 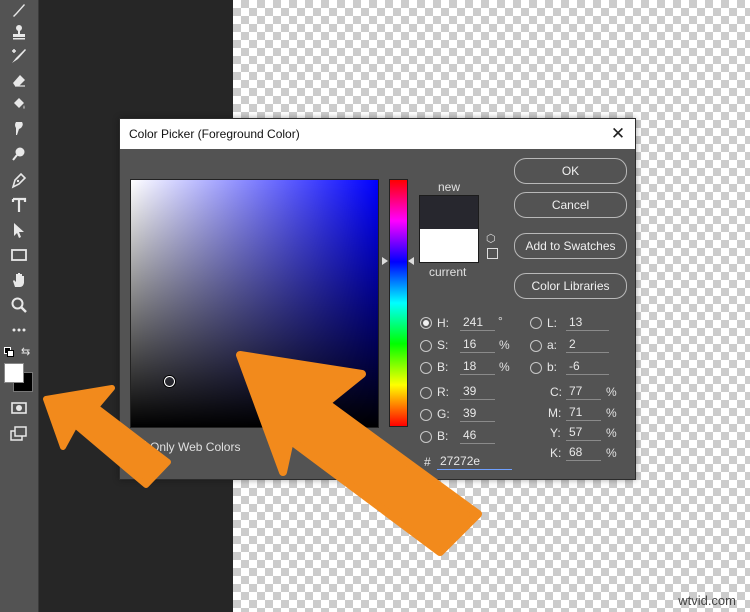 What do you see at coordinates (707, 600) in the screenshot?
I see `watermark: wtvid.com` at bounding box center [707, 600].